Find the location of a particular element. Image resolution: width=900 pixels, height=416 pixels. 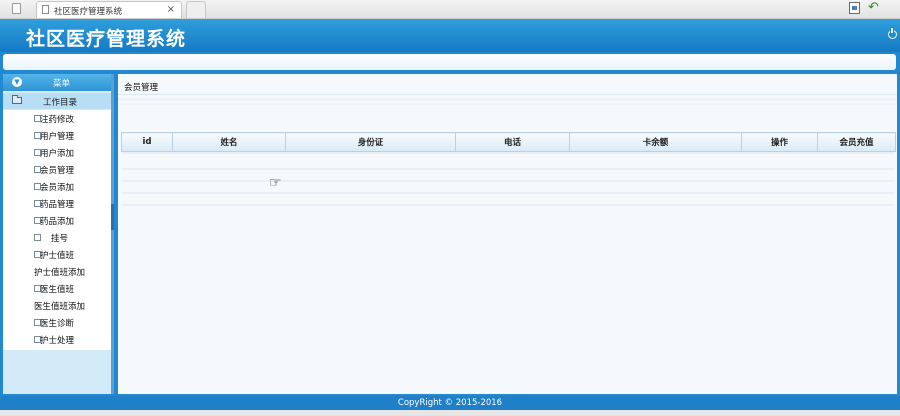

splitter-handle is located at coordinates (112, 217).